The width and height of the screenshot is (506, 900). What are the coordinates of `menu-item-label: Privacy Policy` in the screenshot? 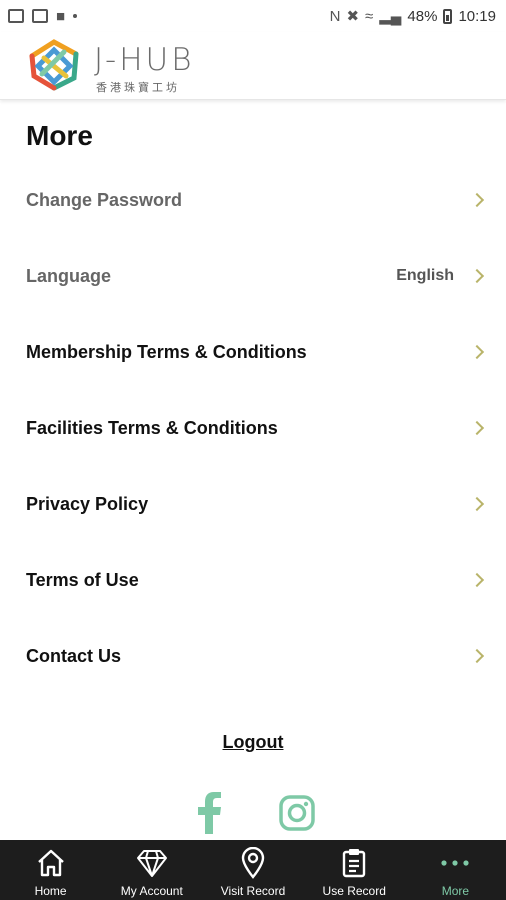 It's located at (87, 503).